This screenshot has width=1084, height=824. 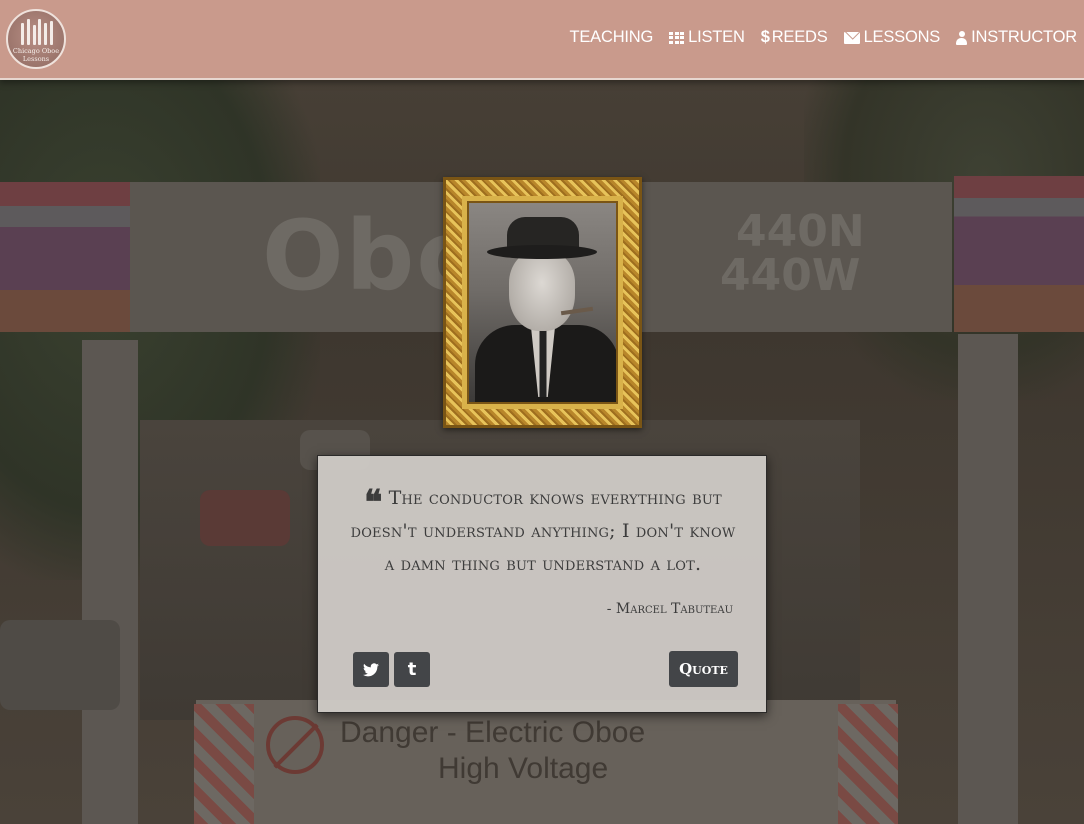 I want to click on no-pedestrian-icon, so click(x=295, y=745).